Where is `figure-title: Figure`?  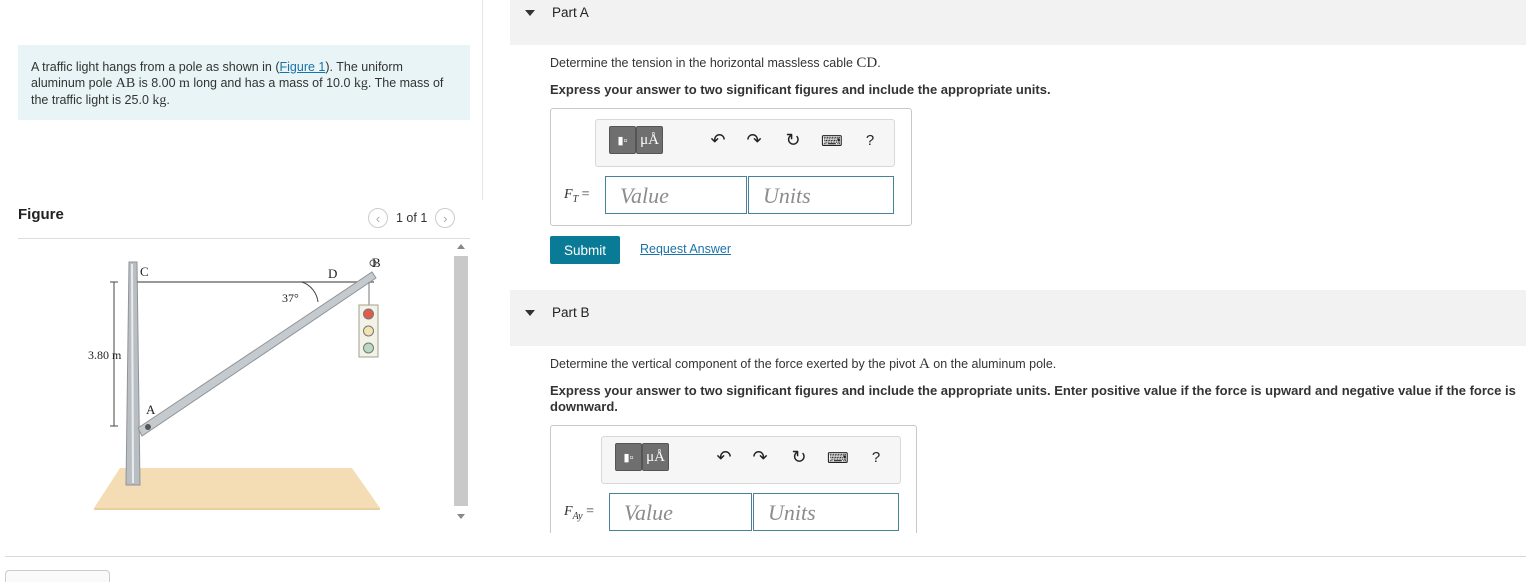
figure-title: Figure is located at coordinates (41, 214).